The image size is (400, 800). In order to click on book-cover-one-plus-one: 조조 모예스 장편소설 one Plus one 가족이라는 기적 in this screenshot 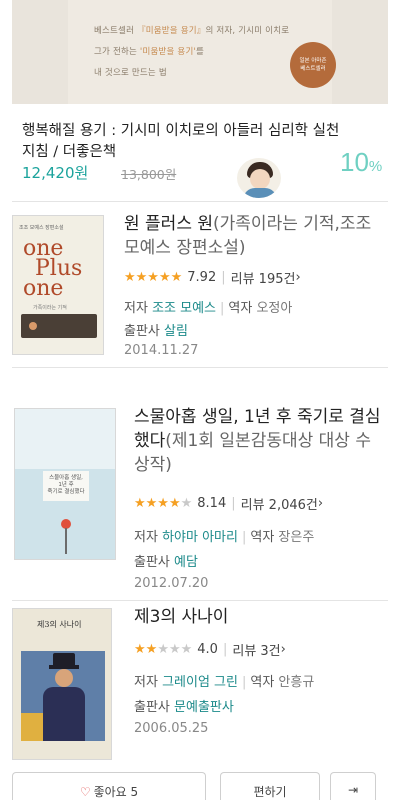, I will do `click(58, 285)`.